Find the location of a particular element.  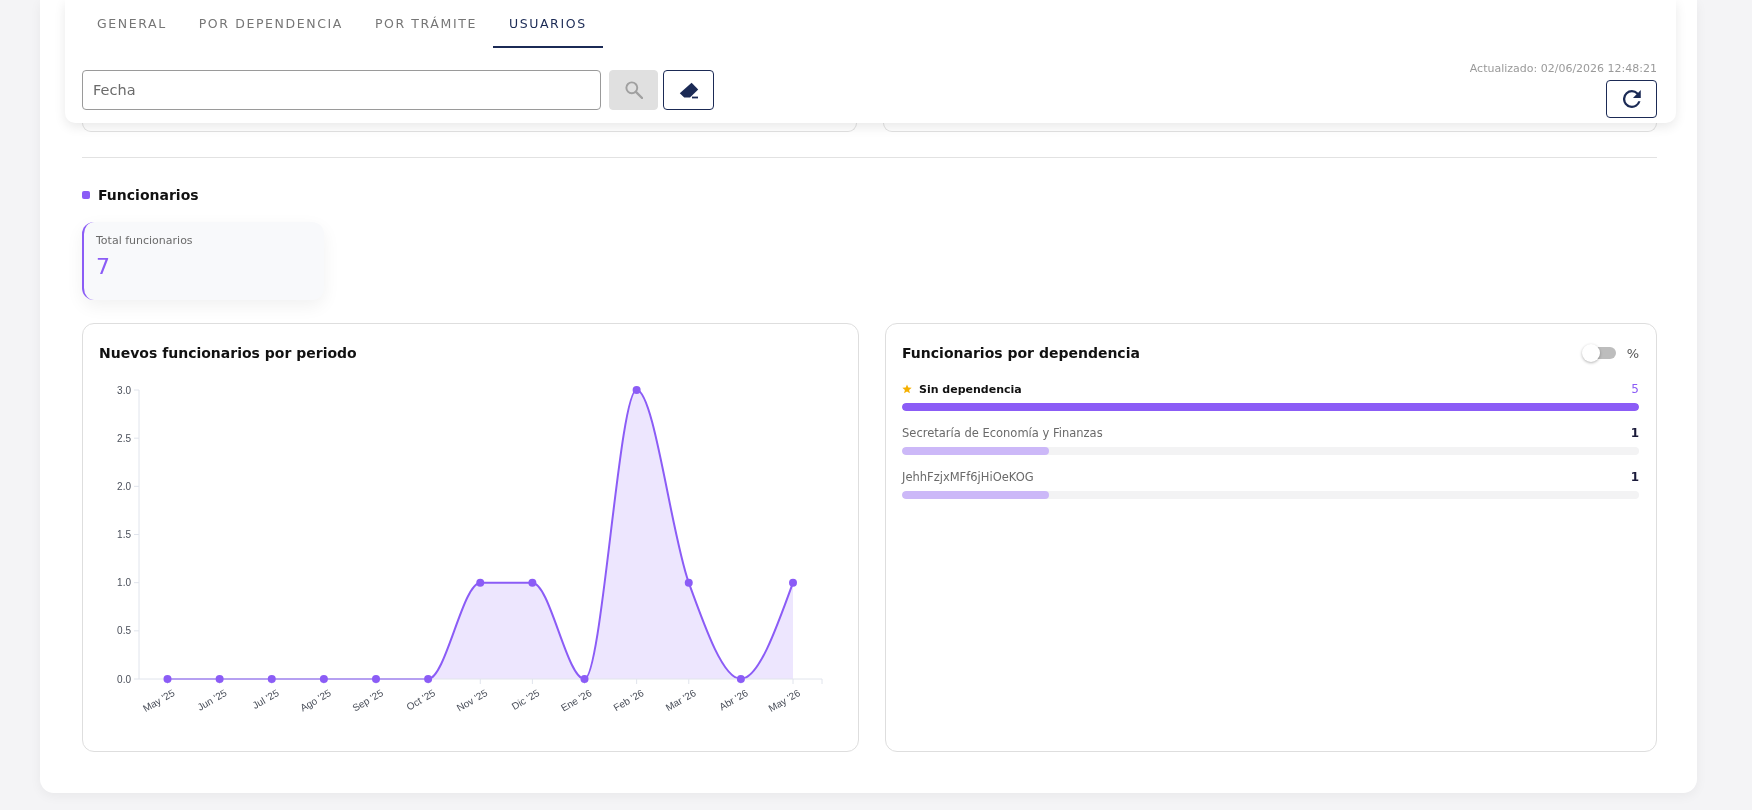

axis-tick-label: 1.0 is located at coordinates (124, 583).